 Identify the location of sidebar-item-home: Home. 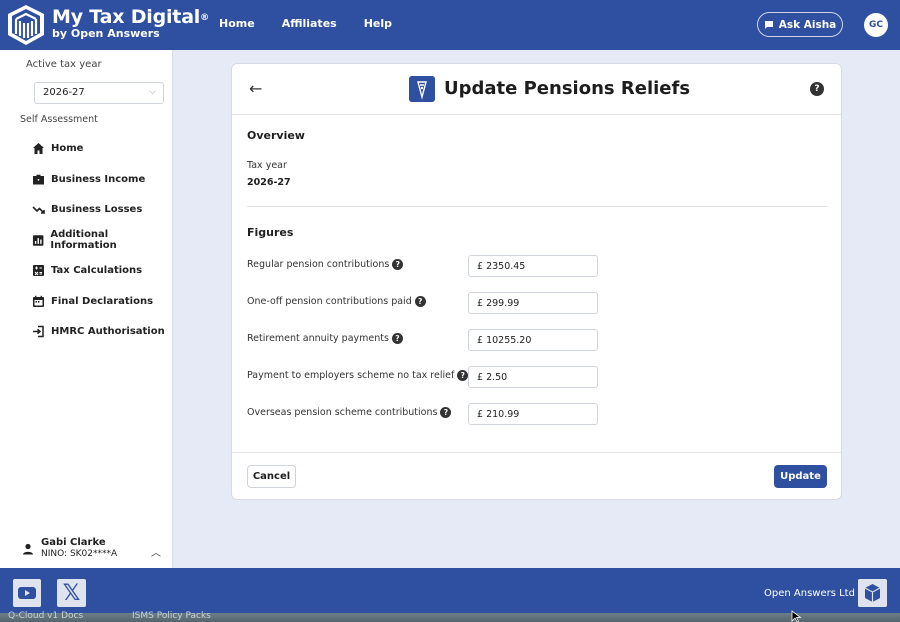
(57, 148).